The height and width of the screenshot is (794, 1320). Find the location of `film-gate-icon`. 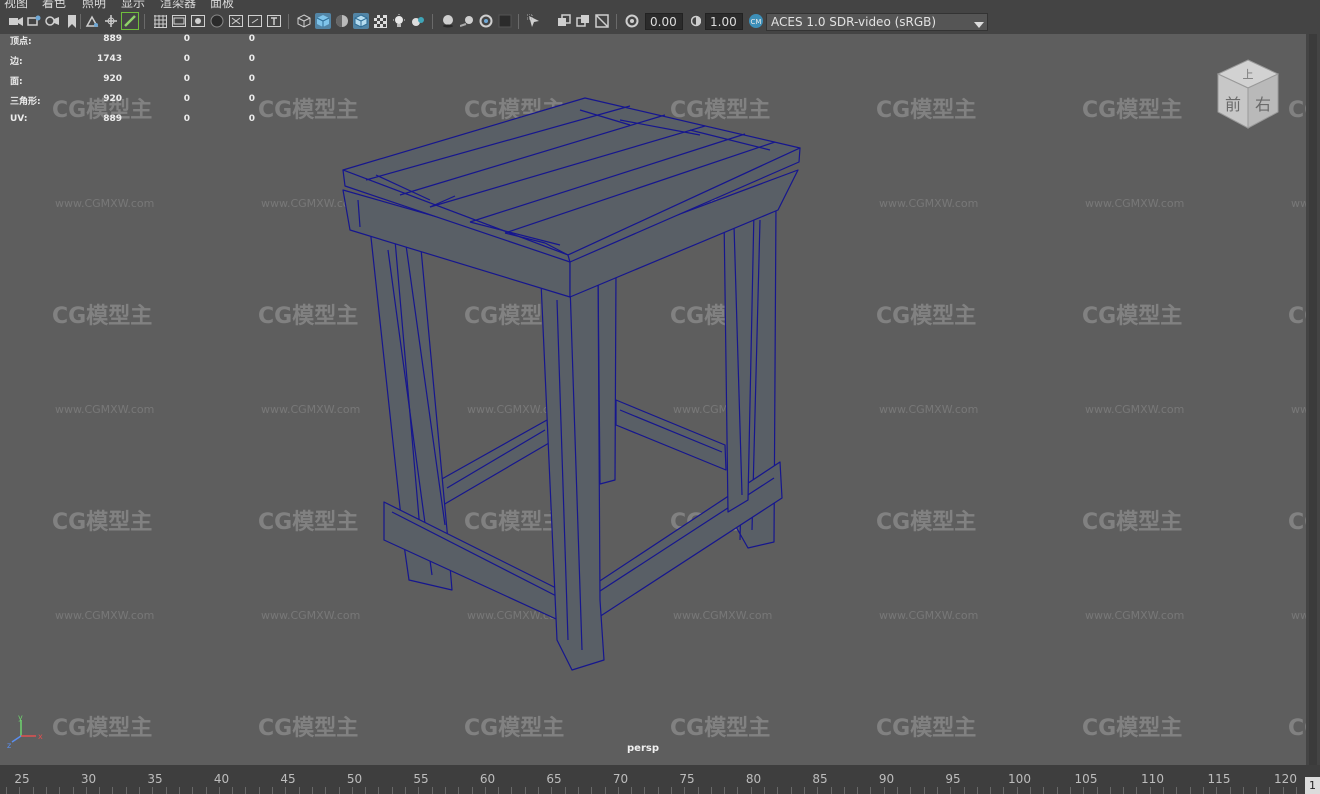

film-gate-icon is located at coordinates (179, 21).